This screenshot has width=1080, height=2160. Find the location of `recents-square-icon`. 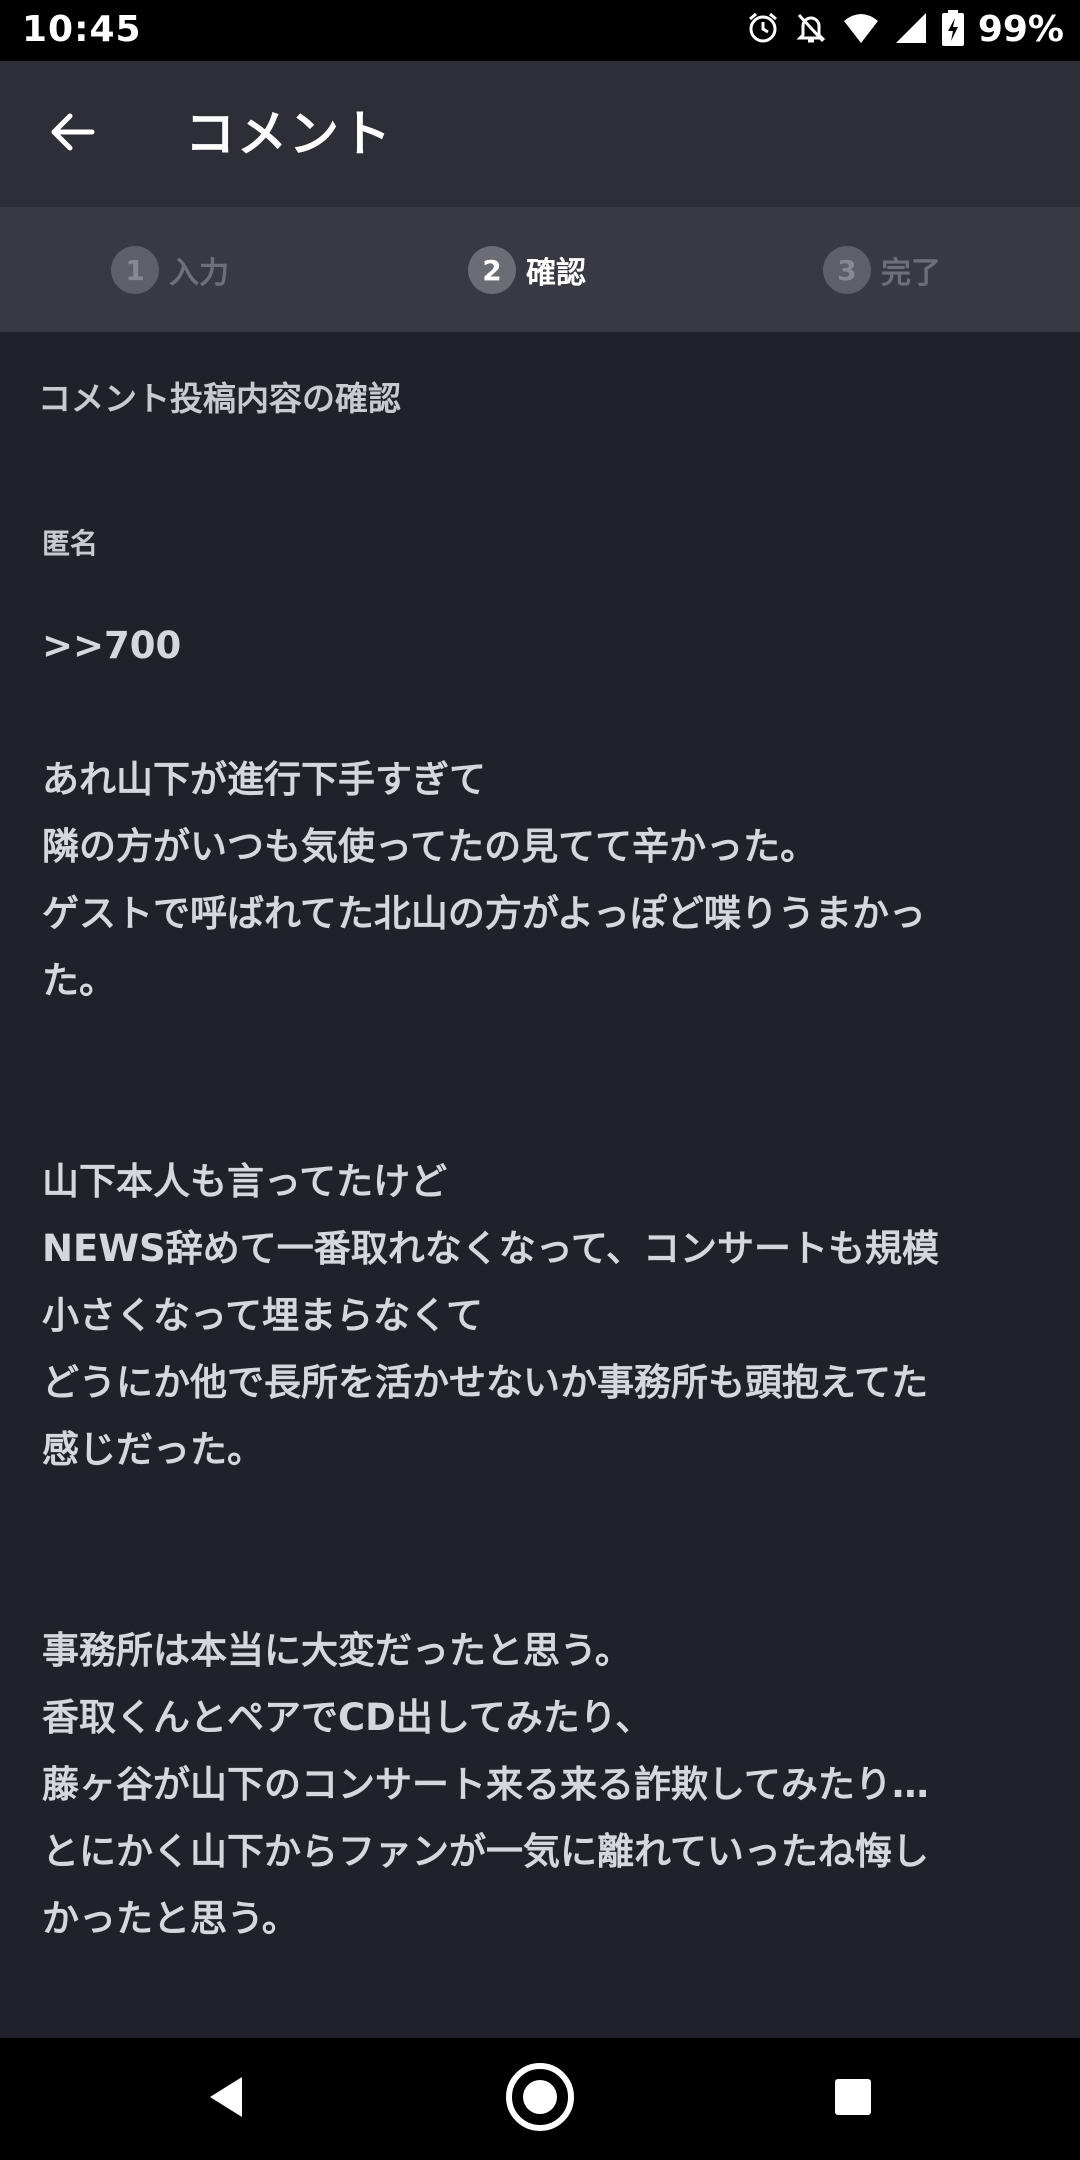

recents-square-icon is located at coordinates (853, 2099).